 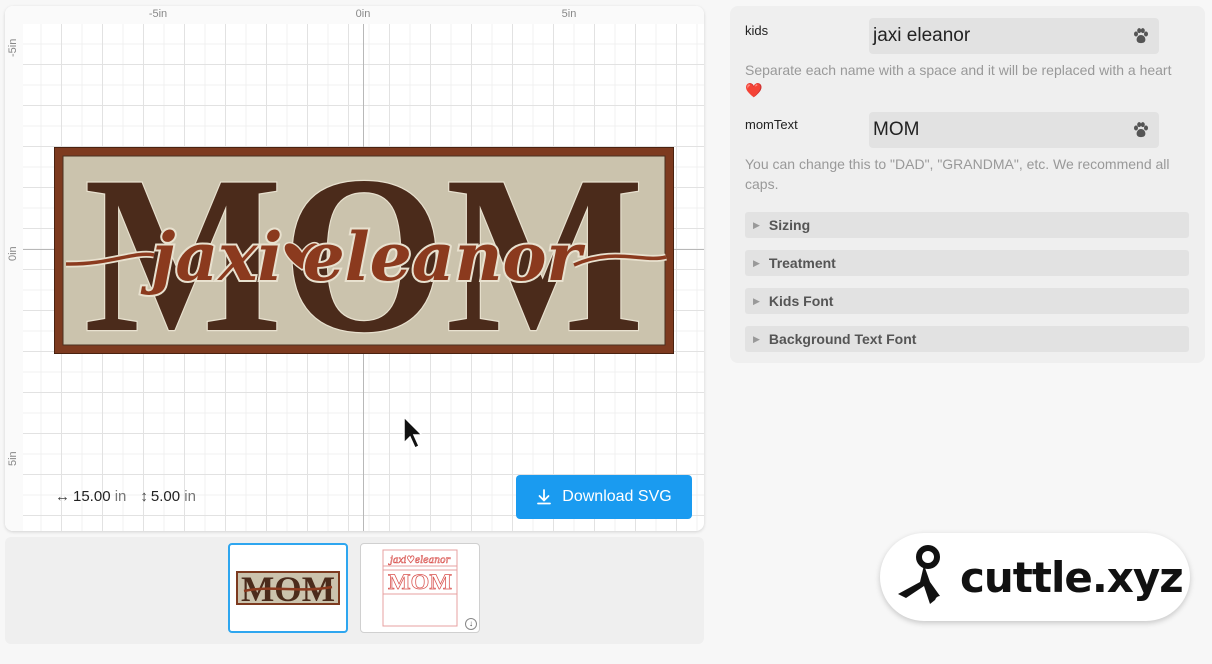 What do you see at coordinates (363, 14) in the screenshot?
I see `ruler-top-label: 0in` at bounding box center [363, 14].